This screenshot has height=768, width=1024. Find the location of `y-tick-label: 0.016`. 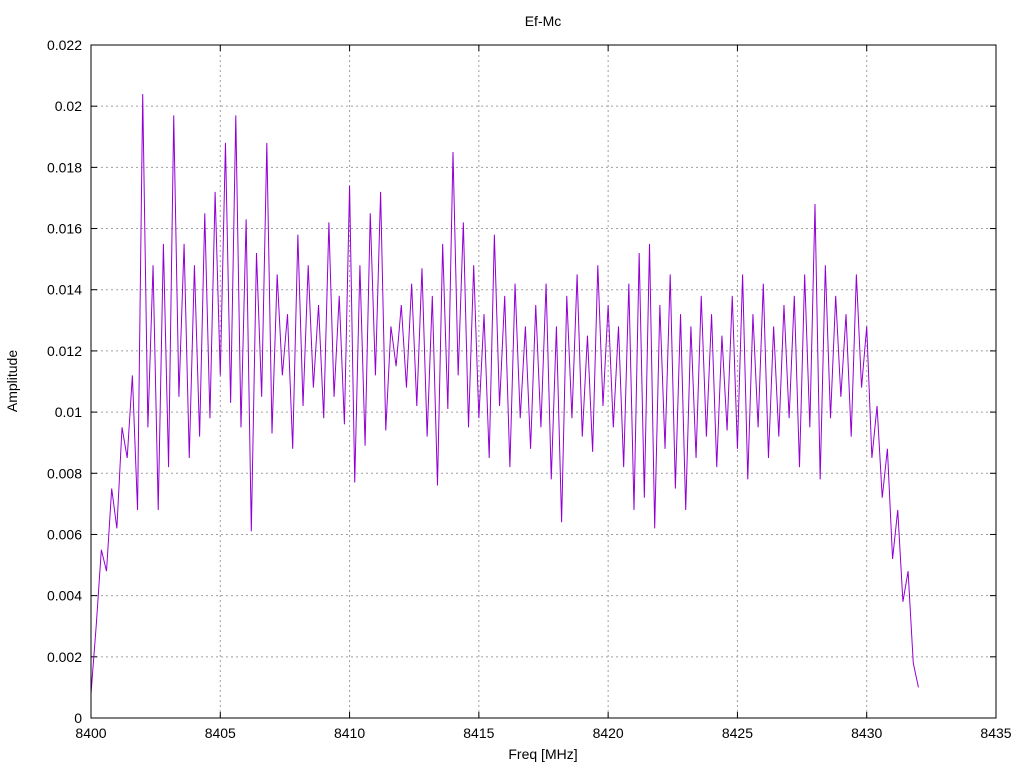

y-tick-label: 0.016 is located at coordinates (64, 229).